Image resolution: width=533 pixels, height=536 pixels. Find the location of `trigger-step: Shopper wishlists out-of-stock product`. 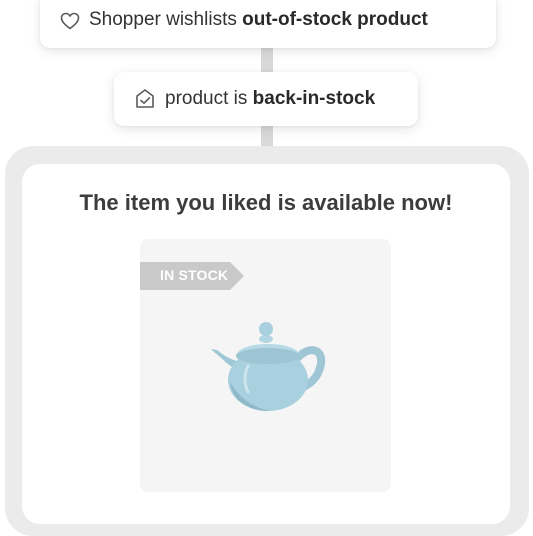

trigger-step: Shopper wishlists out-of-stock product is located at coordinates (268, 24).